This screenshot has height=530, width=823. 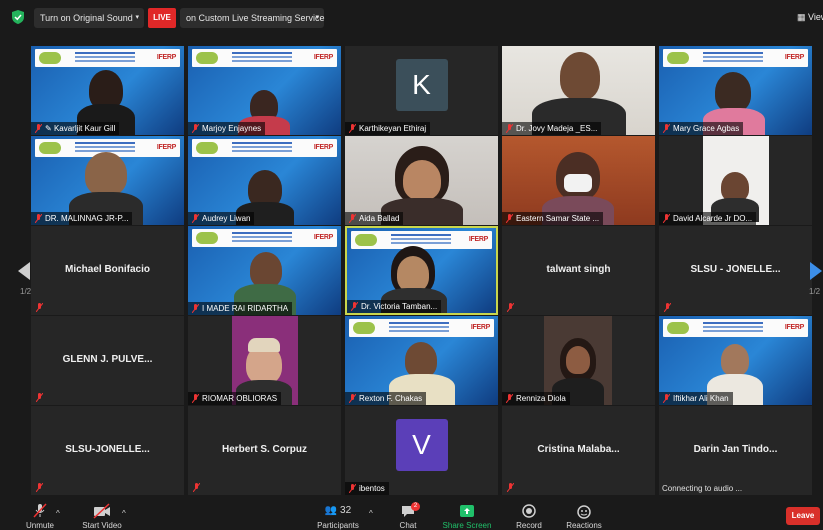 I want to click on muted-microphone-icon, so click(x=40, y=510).